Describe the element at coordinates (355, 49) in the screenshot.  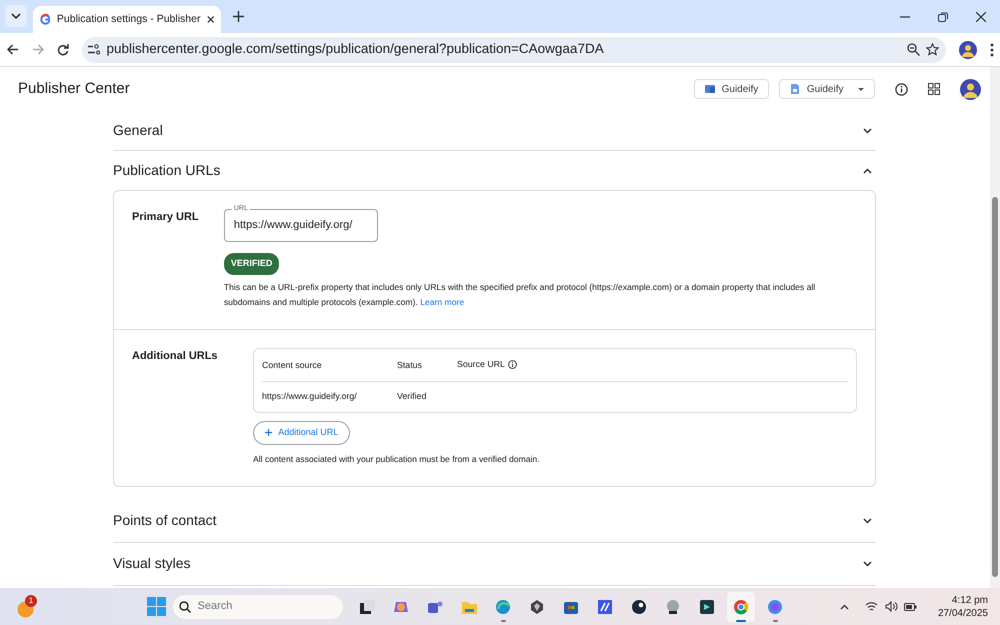
I see `url-text: publishercenter.google.com/settings/publication/general?publication=CAowgaa7DA` at that location.